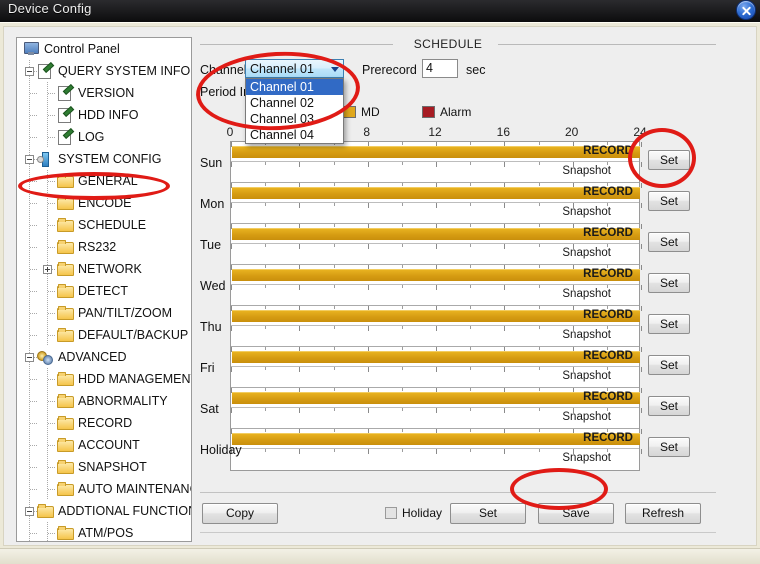 The height and width of the screenshot is (564, 760). What do you see at coordinates (746, 10) in the screenshot?
I see `close-icon` at bounding box center [746, 10].